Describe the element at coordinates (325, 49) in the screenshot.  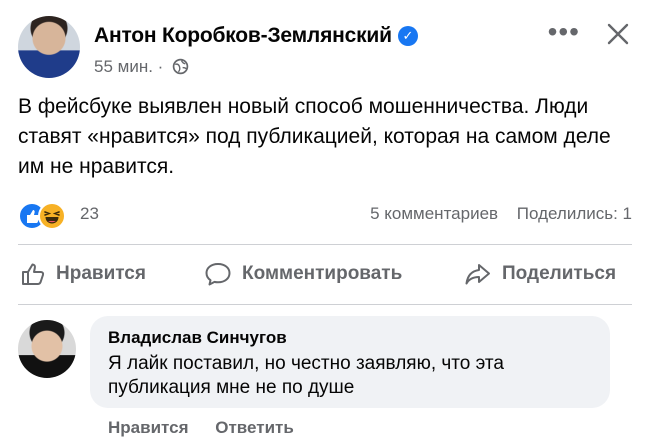
I see `post-header: Антон Коробков-Землянский ✓ 55 мин. · •••` at that location.